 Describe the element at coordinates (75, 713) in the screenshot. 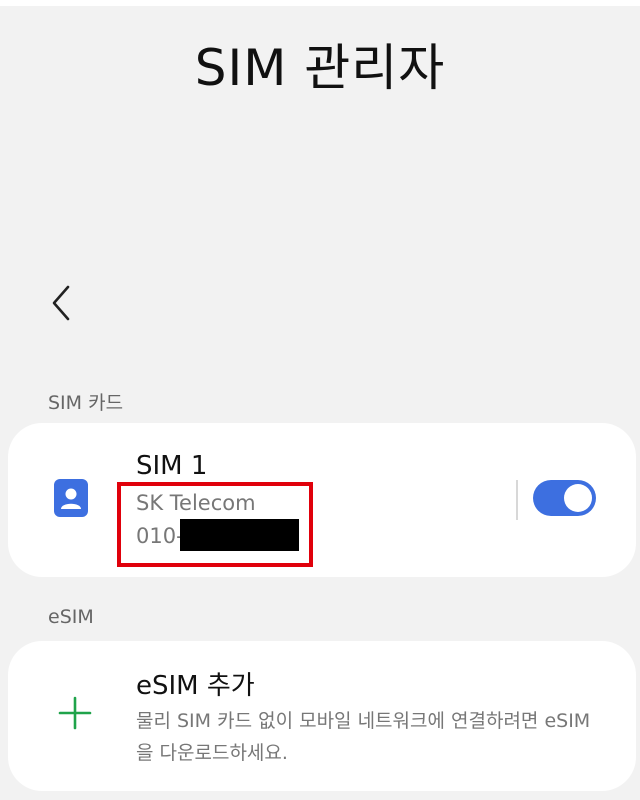

I see `plus-icon` at that location.